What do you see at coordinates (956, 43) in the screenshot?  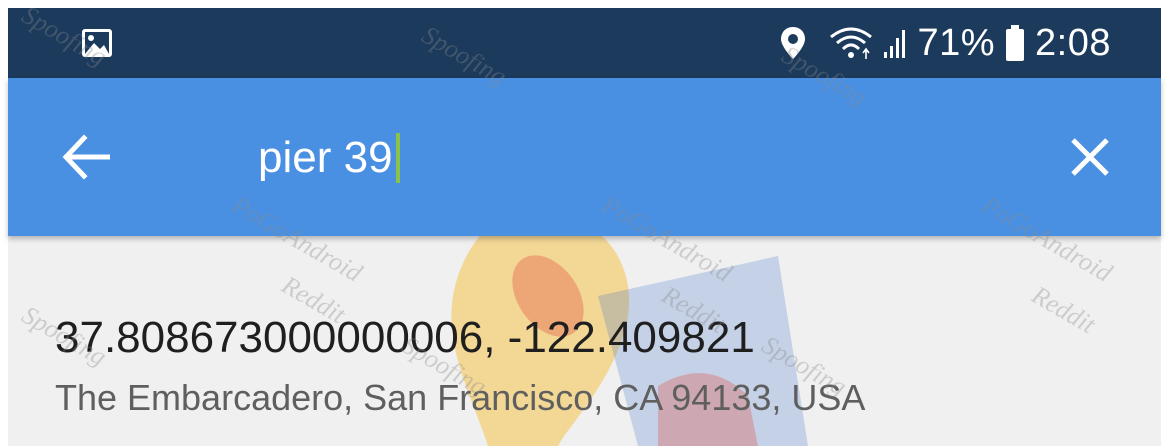 I see `battery-percentage: 71%` at bounding box center [956, 43].